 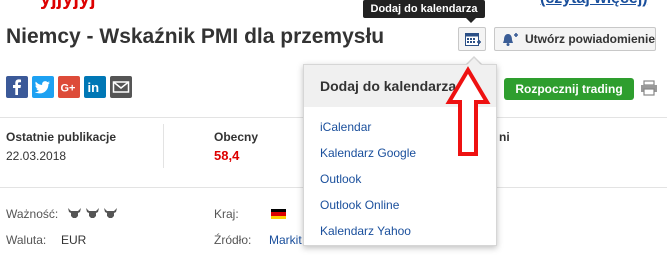 I want to click on email-icon, so click(x=121, y=87).